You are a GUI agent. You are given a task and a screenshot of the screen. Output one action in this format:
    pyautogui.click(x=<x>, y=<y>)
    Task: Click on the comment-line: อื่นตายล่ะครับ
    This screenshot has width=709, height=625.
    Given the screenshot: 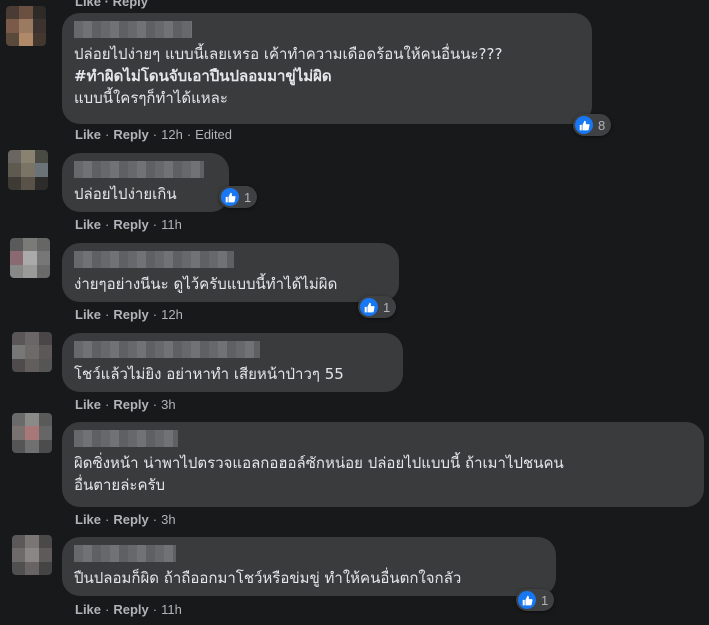 What is the action you would take?
    pyautogui.click(x=120, y=485)
    